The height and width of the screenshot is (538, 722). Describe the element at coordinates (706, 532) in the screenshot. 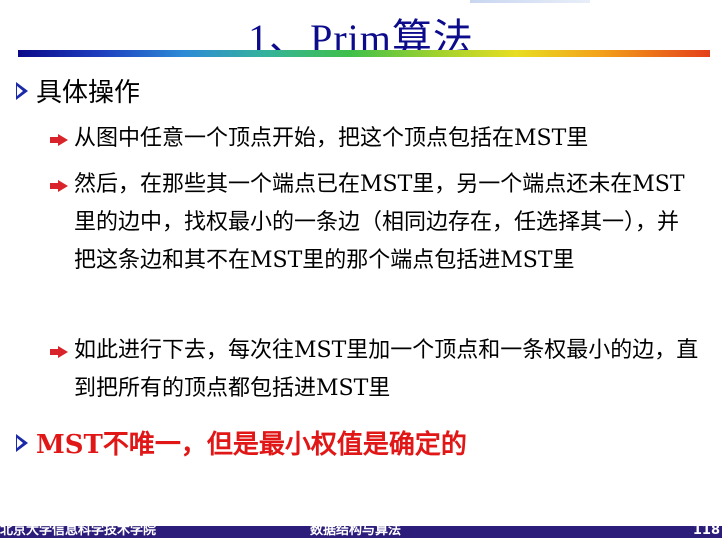

I see `footer-page-number: 118` at that location.